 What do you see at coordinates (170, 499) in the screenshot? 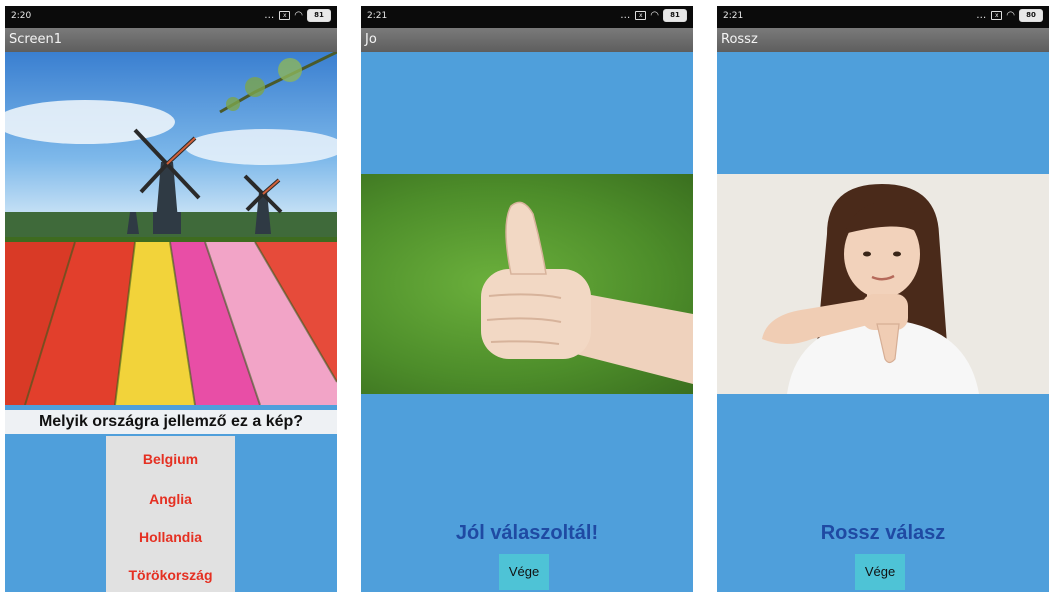
I see `option-anglia-button: Anglia` at bounding box center [170, 499].